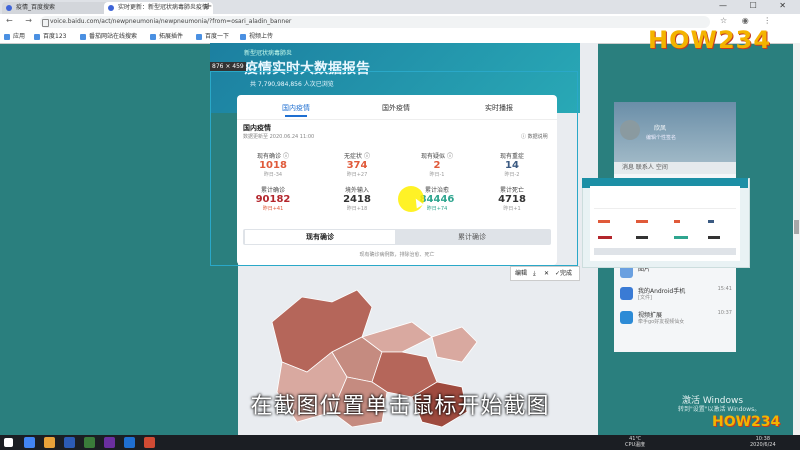 The height and width of the screenshot is (450, 800). What do you see at coordinates (437, 165) in the screenshot?
I see `stat-suspected: 现有疑似 ⓘ 2 昨日-1` at bounding box center [437, 165].